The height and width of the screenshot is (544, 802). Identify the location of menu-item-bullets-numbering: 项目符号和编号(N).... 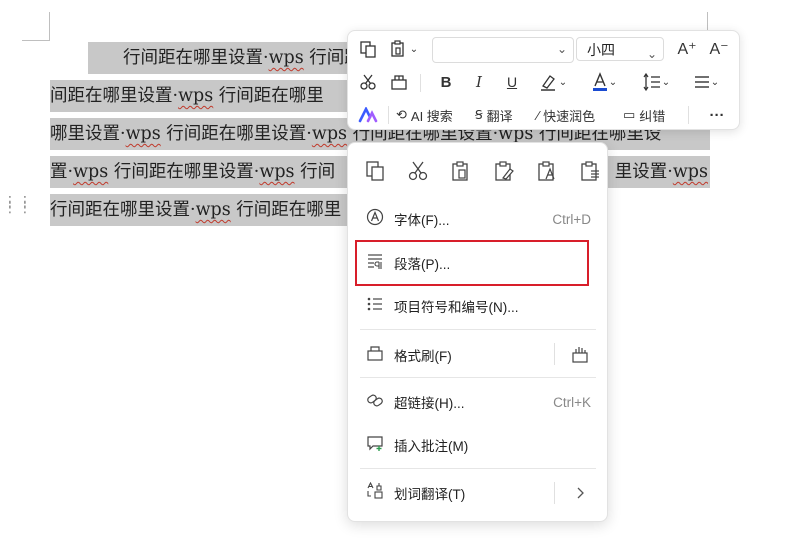
(477, 306).